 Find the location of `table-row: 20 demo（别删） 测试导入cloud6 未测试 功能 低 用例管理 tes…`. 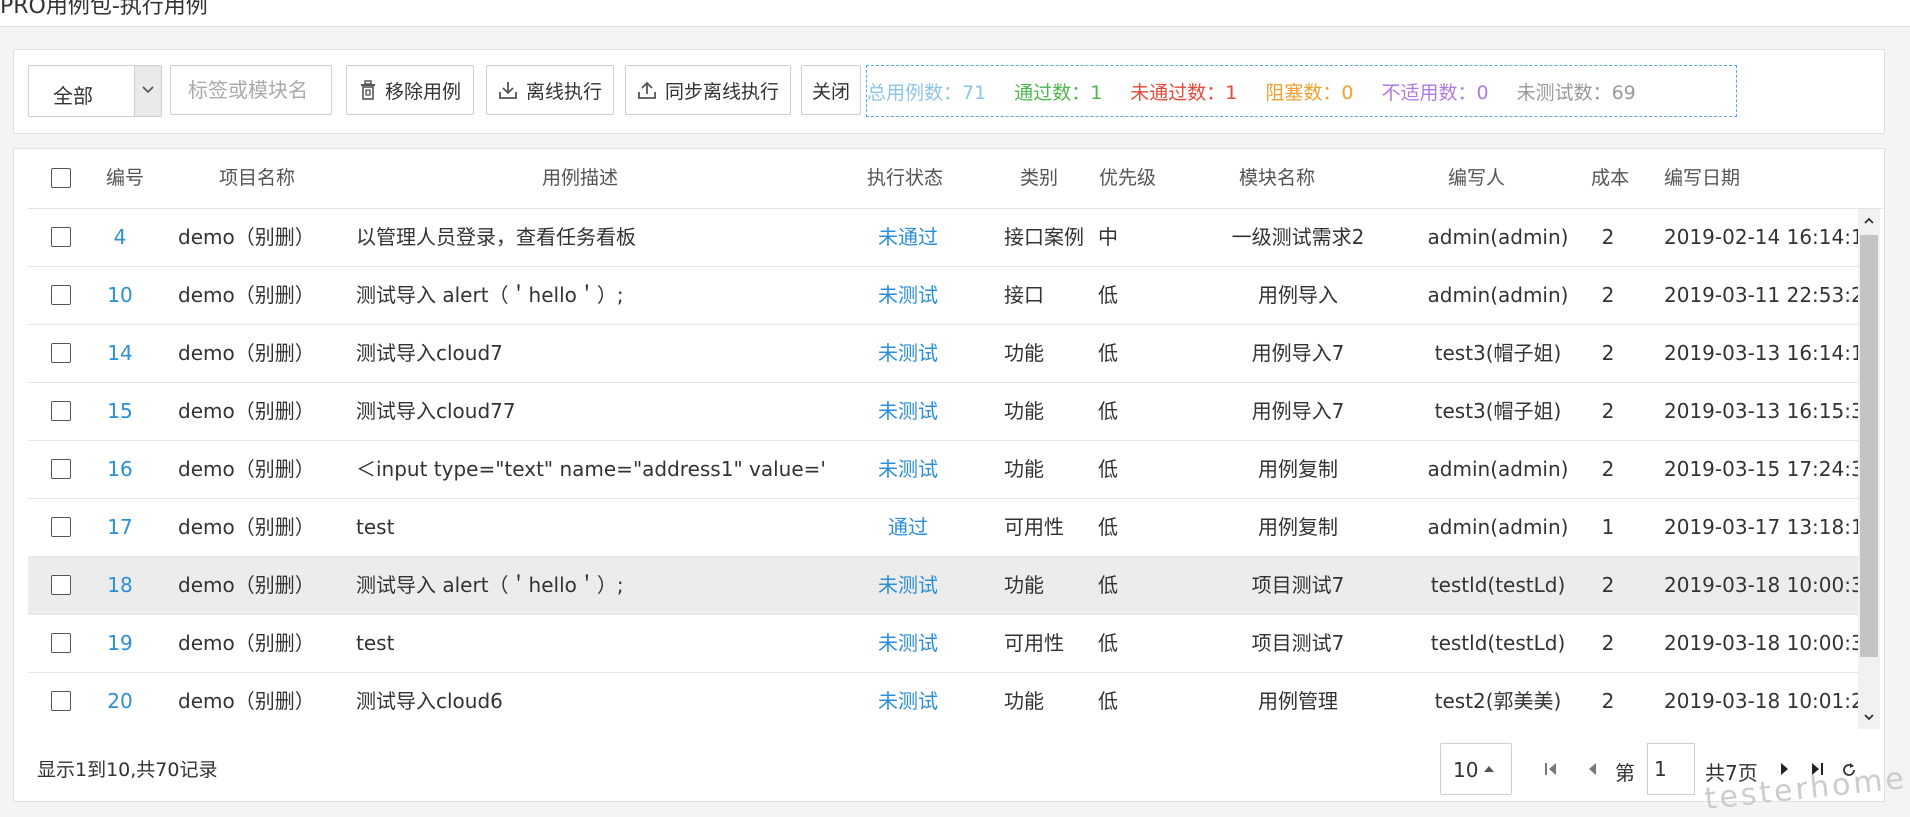

table-row: 20 demo（别删） 测试导入cloud6 未测试 功能 低 用例管理 tes… is located at coordinates (943, 701).